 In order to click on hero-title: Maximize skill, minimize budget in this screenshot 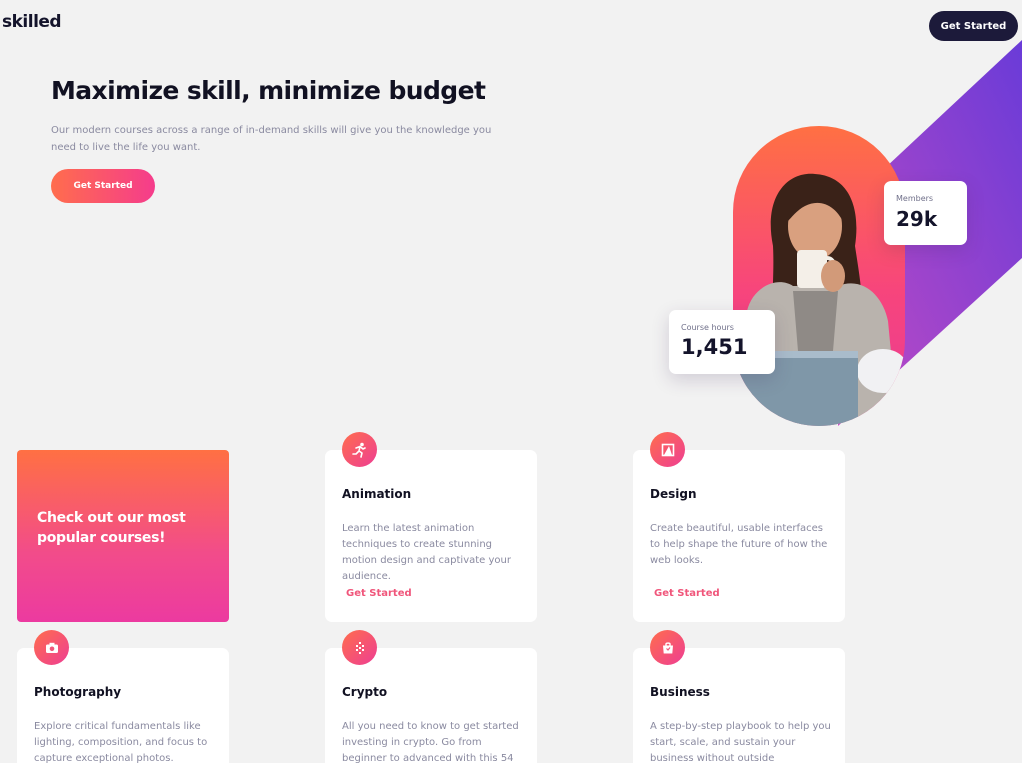, I will do `click(268, 90)`.